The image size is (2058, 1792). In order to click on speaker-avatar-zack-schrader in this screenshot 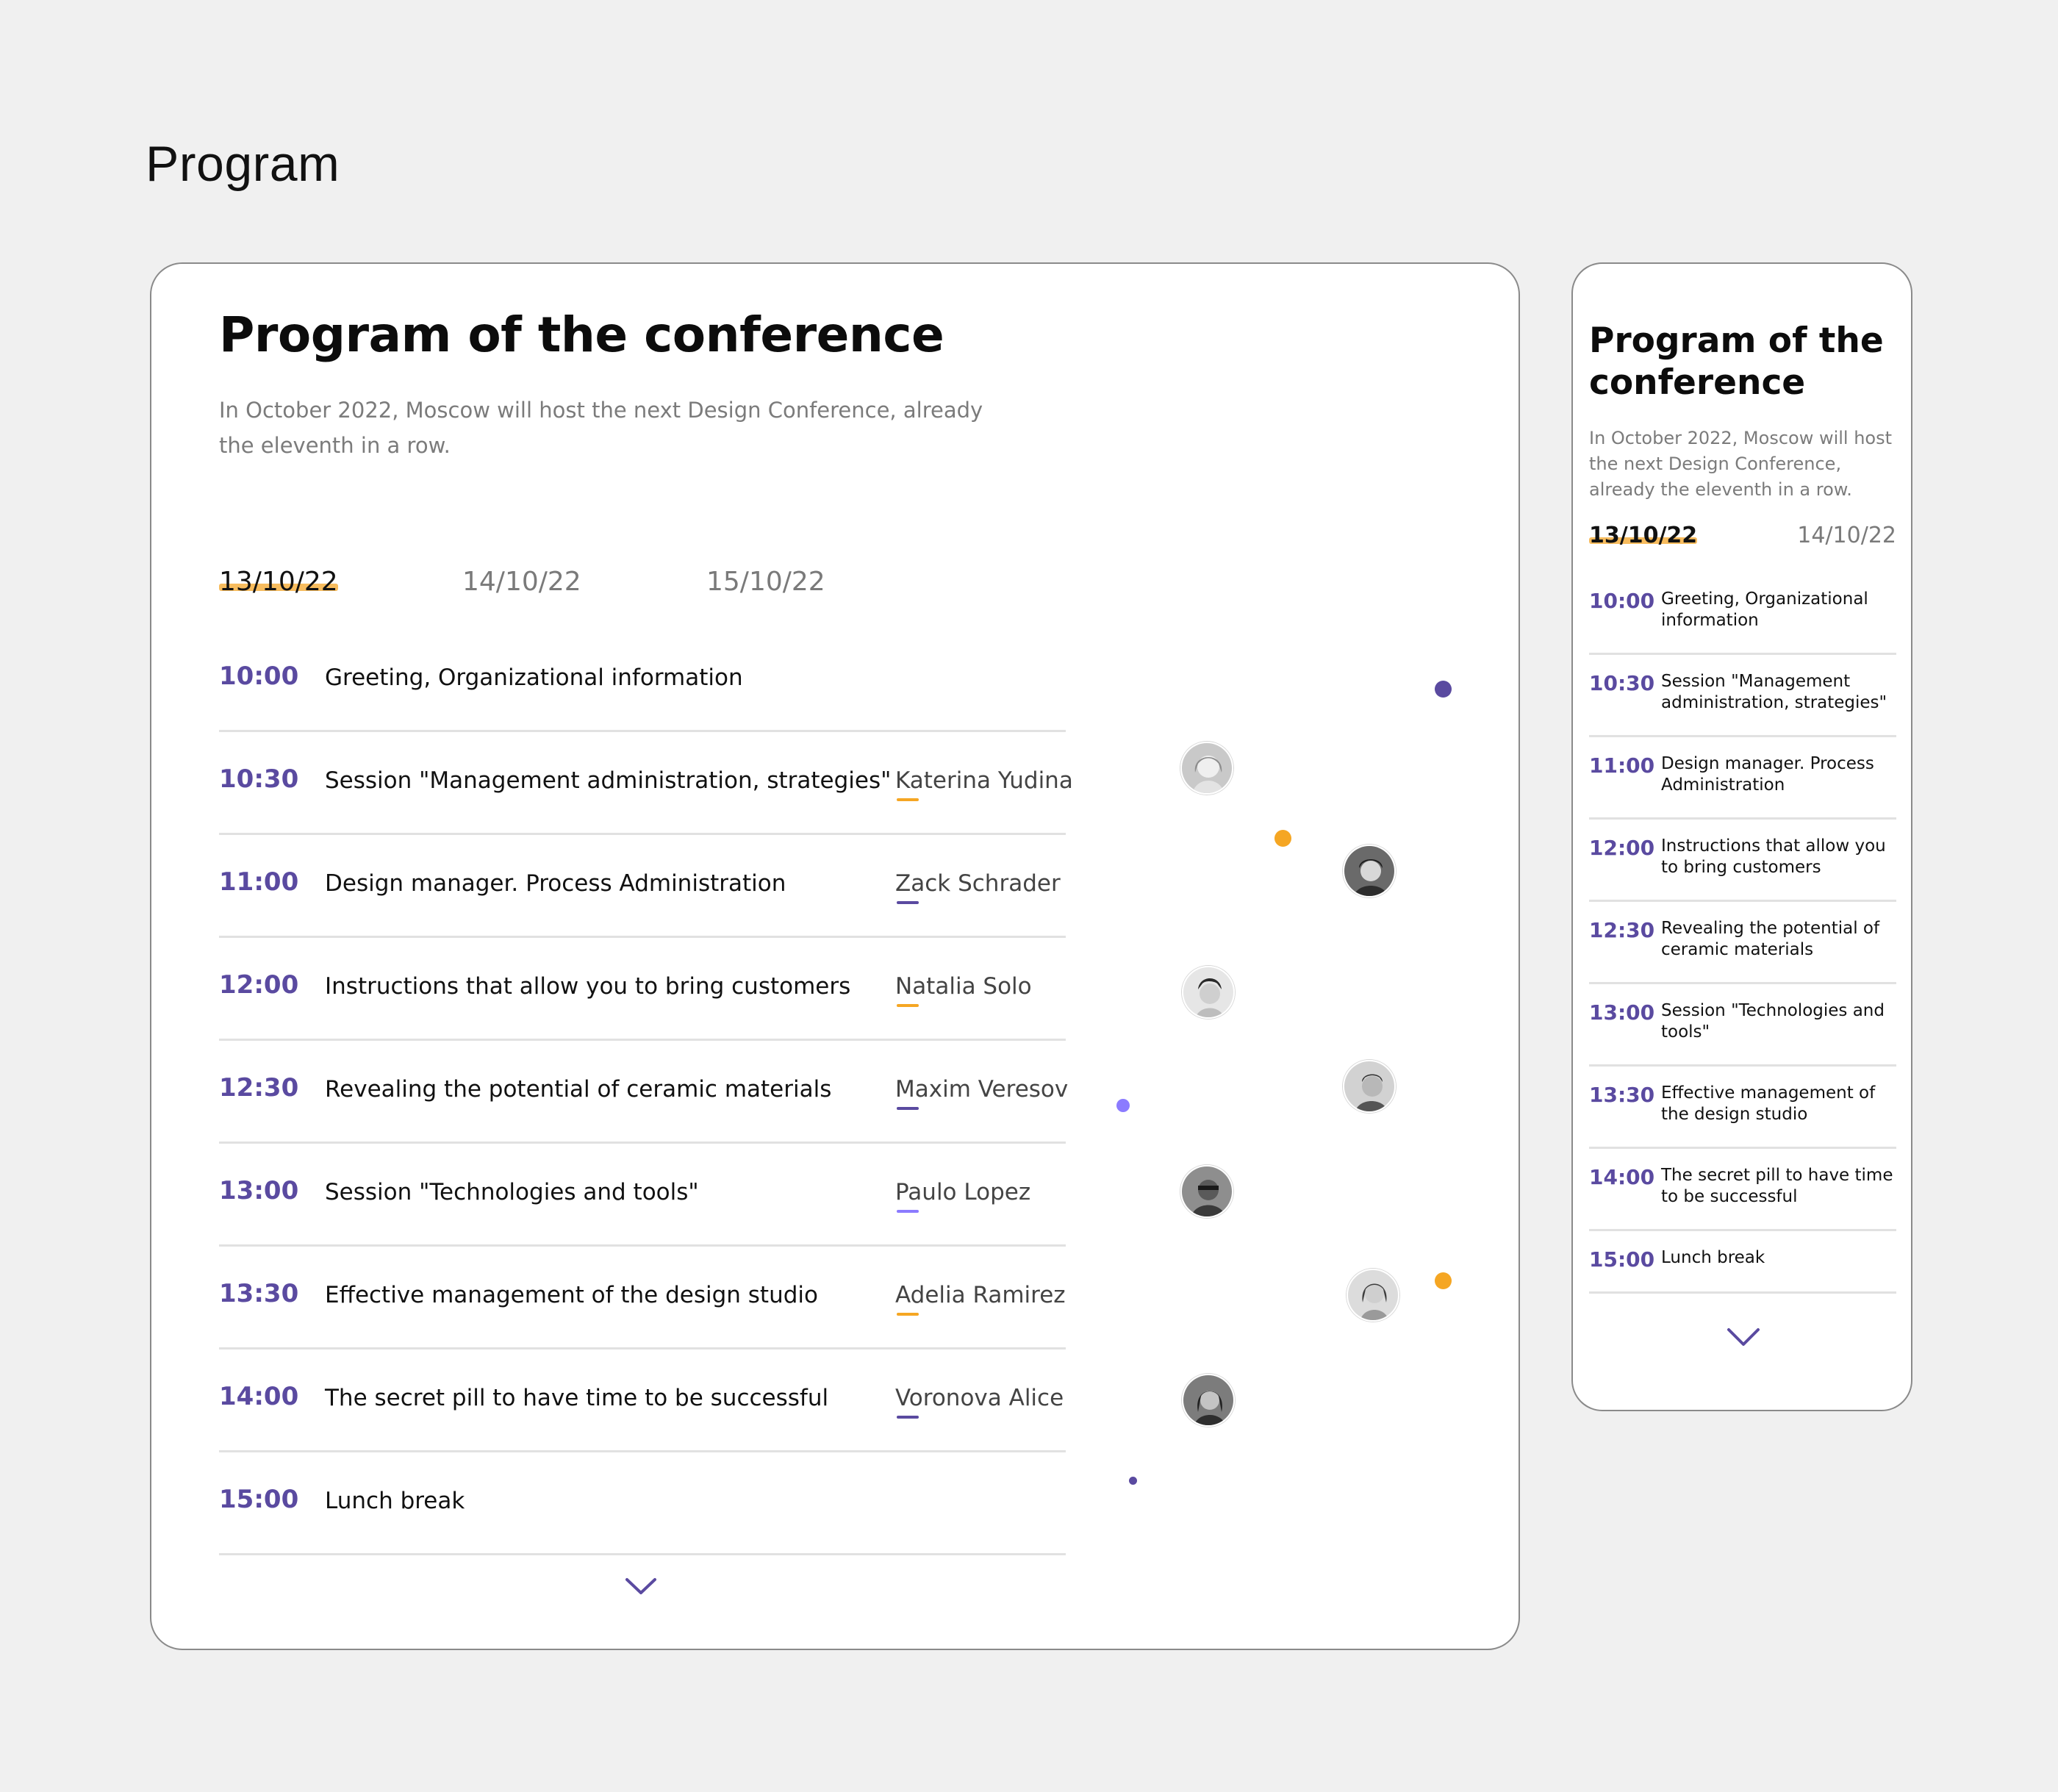, I will do `click(1369, 871)`.